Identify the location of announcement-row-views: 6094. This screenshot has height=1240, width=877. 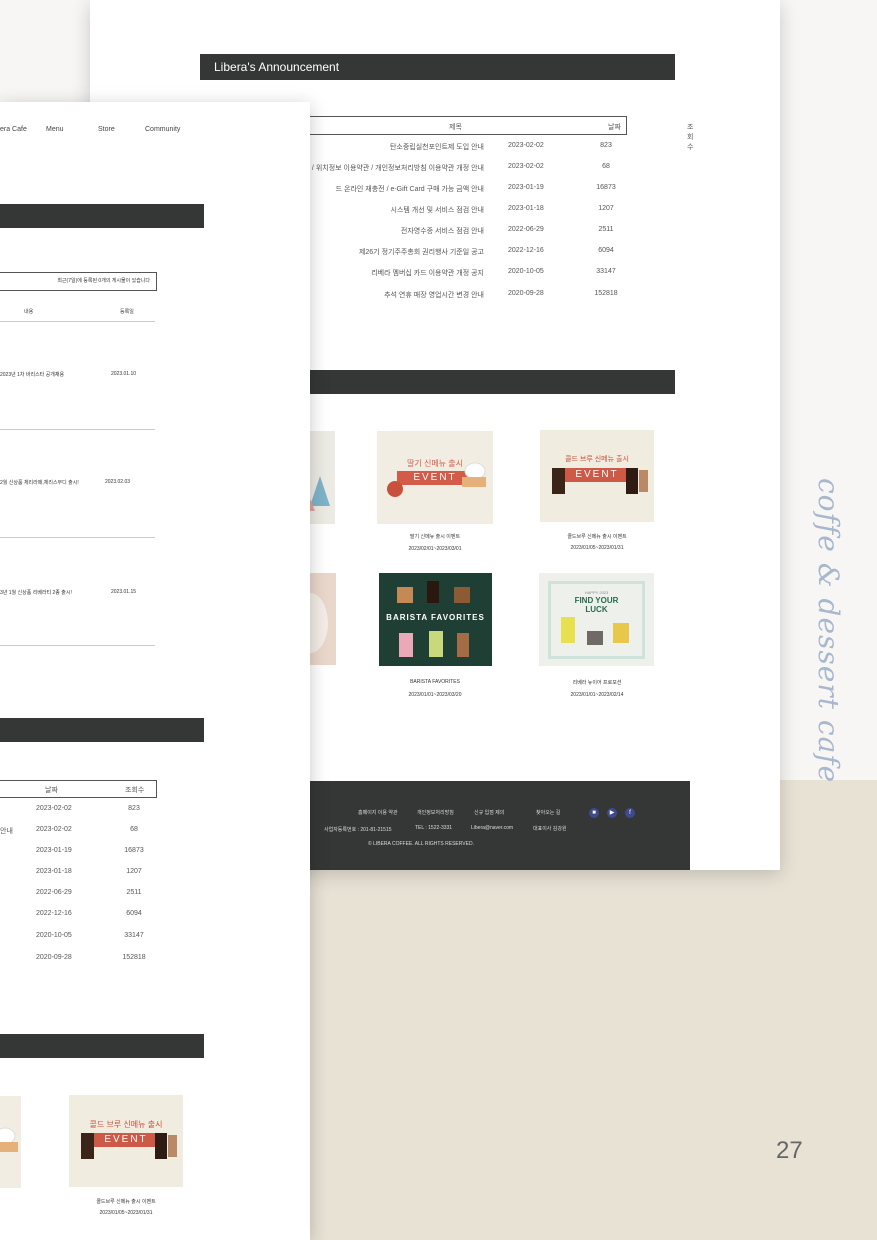
(606, 250).